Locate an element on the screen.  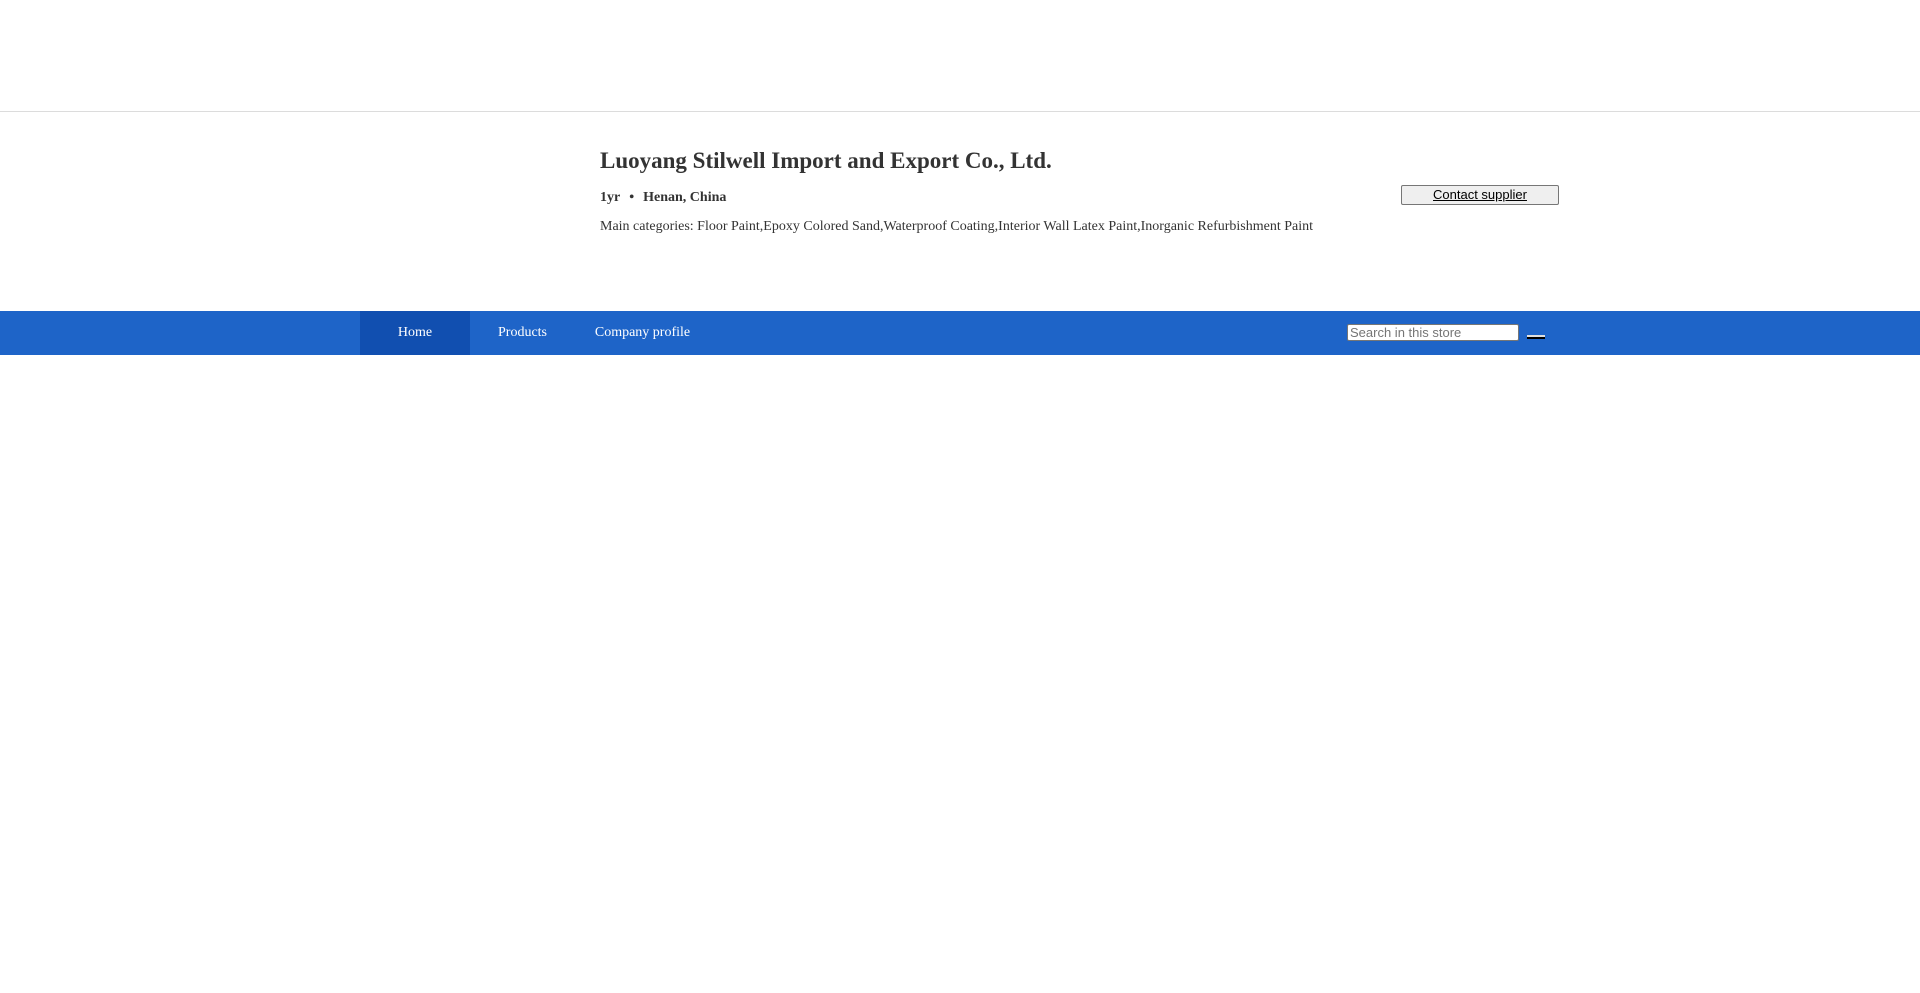
store-search-input is located at coordinates (1433, 332).